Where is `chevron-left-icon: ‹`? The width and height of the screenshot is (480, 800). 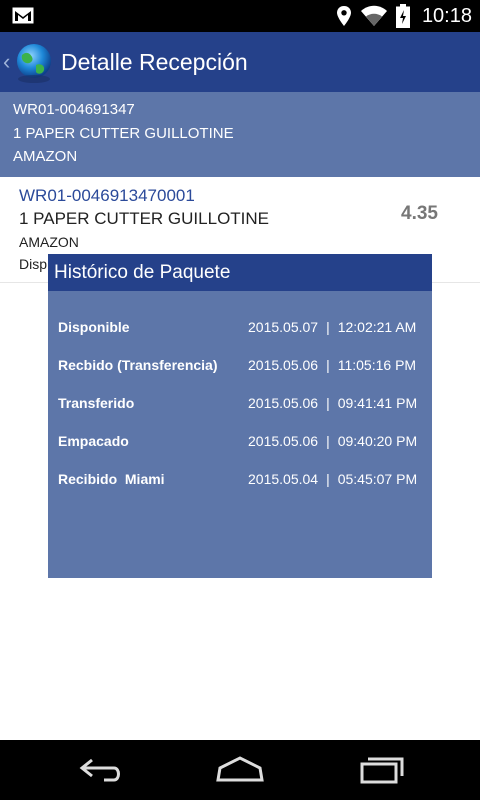
chevron-left-icon: ‹ is located at coordinates (7, 61).